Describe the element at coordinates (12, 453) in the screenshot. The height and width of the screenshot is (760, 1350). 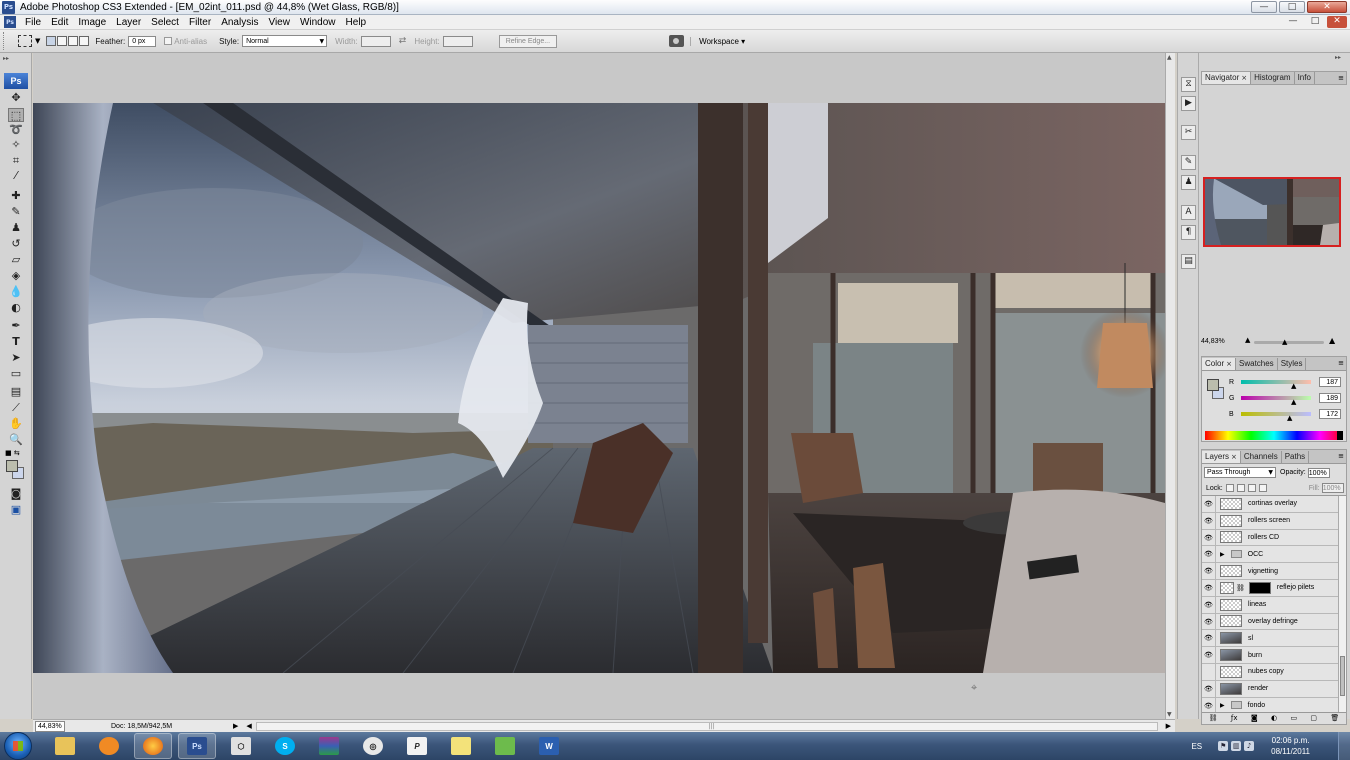
I see `default-colors-icon: ■ ⇆` at that location.